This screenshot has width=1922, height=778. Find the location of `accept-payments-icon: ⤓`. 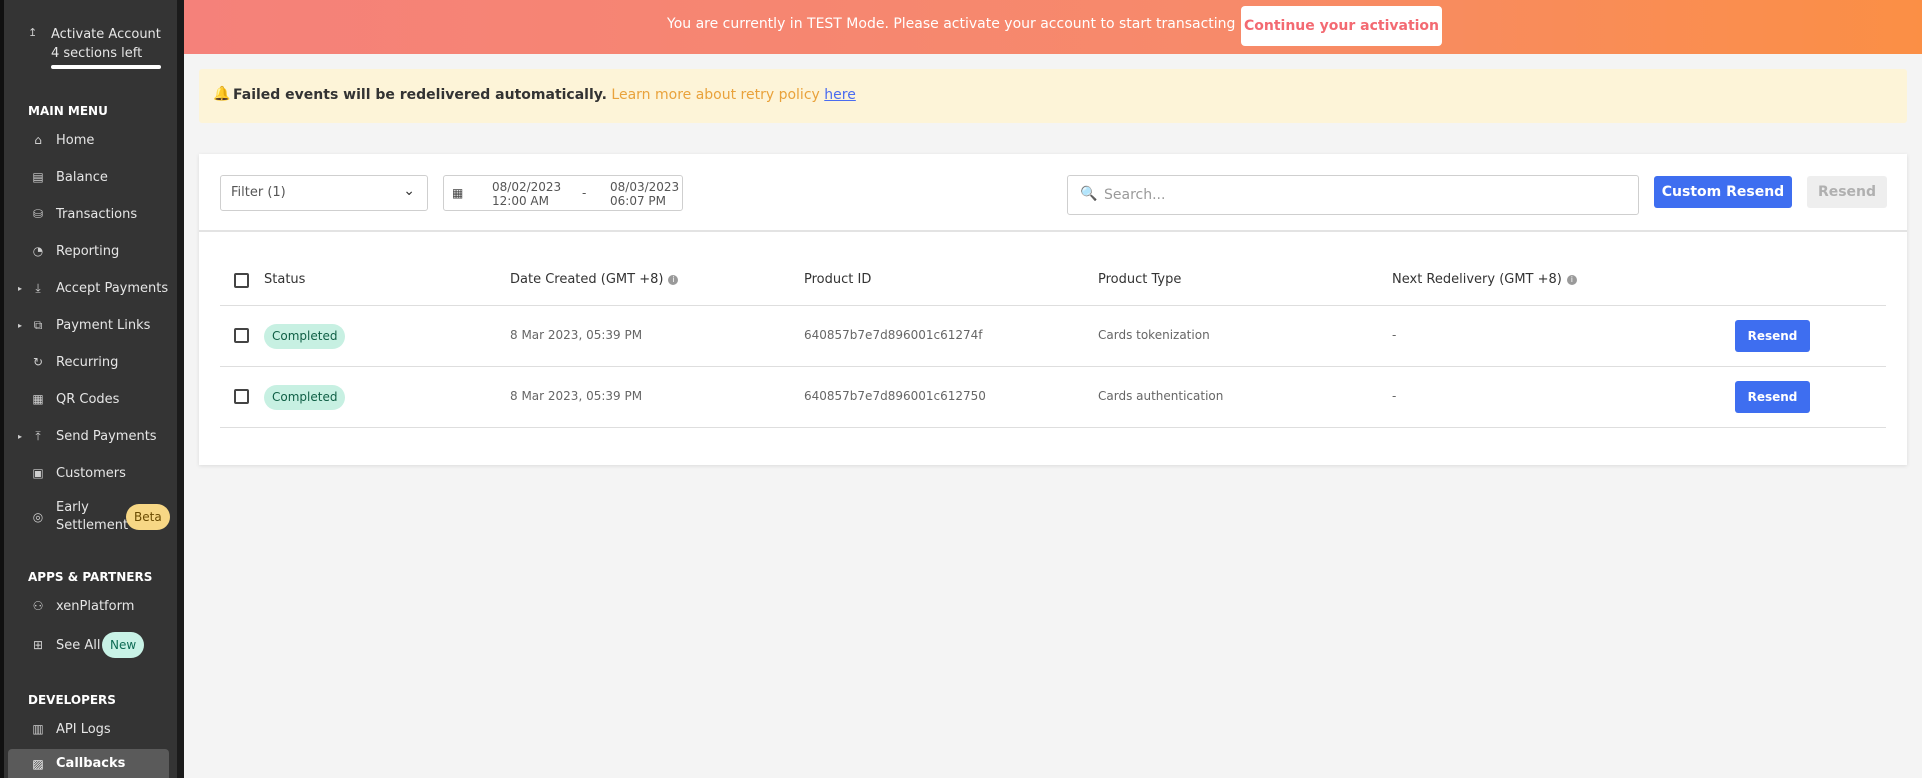

accept-payments-icon: ⤓ is located at coordinates (38, 287).